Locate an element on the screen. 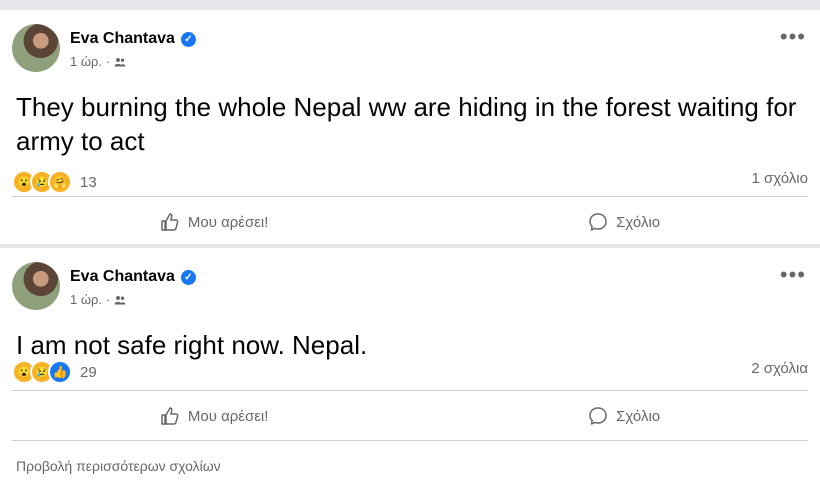 The width and height of the screenshot is (820, 480). post-text: I am not safe right now. Nepal. is located at coordinates (192, 345).